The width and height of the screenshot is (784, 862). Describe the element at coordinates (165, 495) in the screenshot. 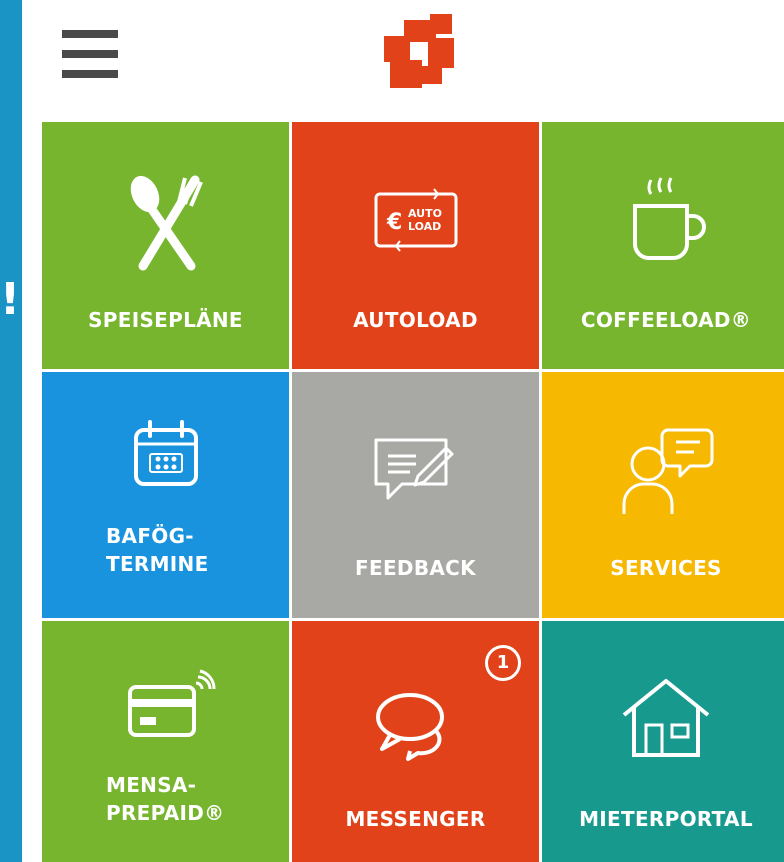

I see `tile-bafoeg-termine: BAFÖG- TERMINE` at that location.